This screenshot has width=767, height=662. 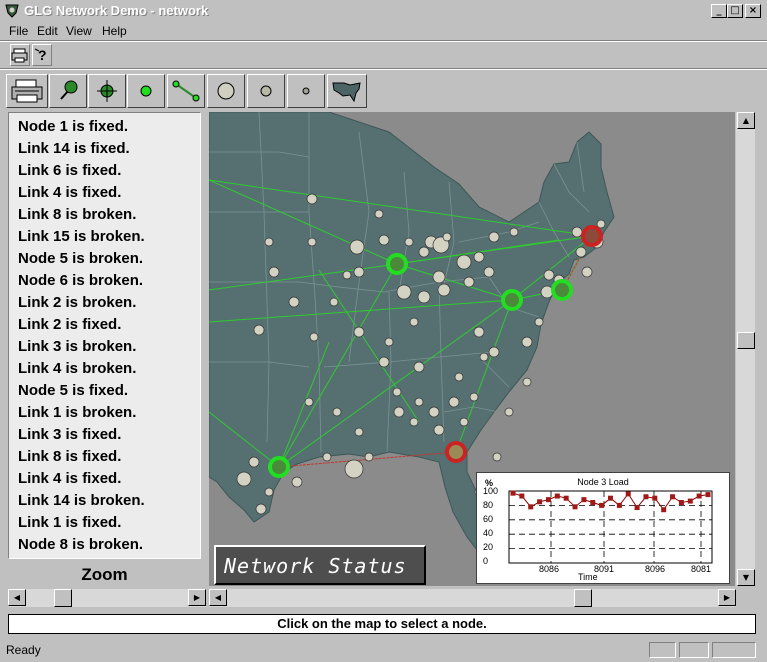 I want to click on chart-x-label: Time, so click(x=588, y=577).